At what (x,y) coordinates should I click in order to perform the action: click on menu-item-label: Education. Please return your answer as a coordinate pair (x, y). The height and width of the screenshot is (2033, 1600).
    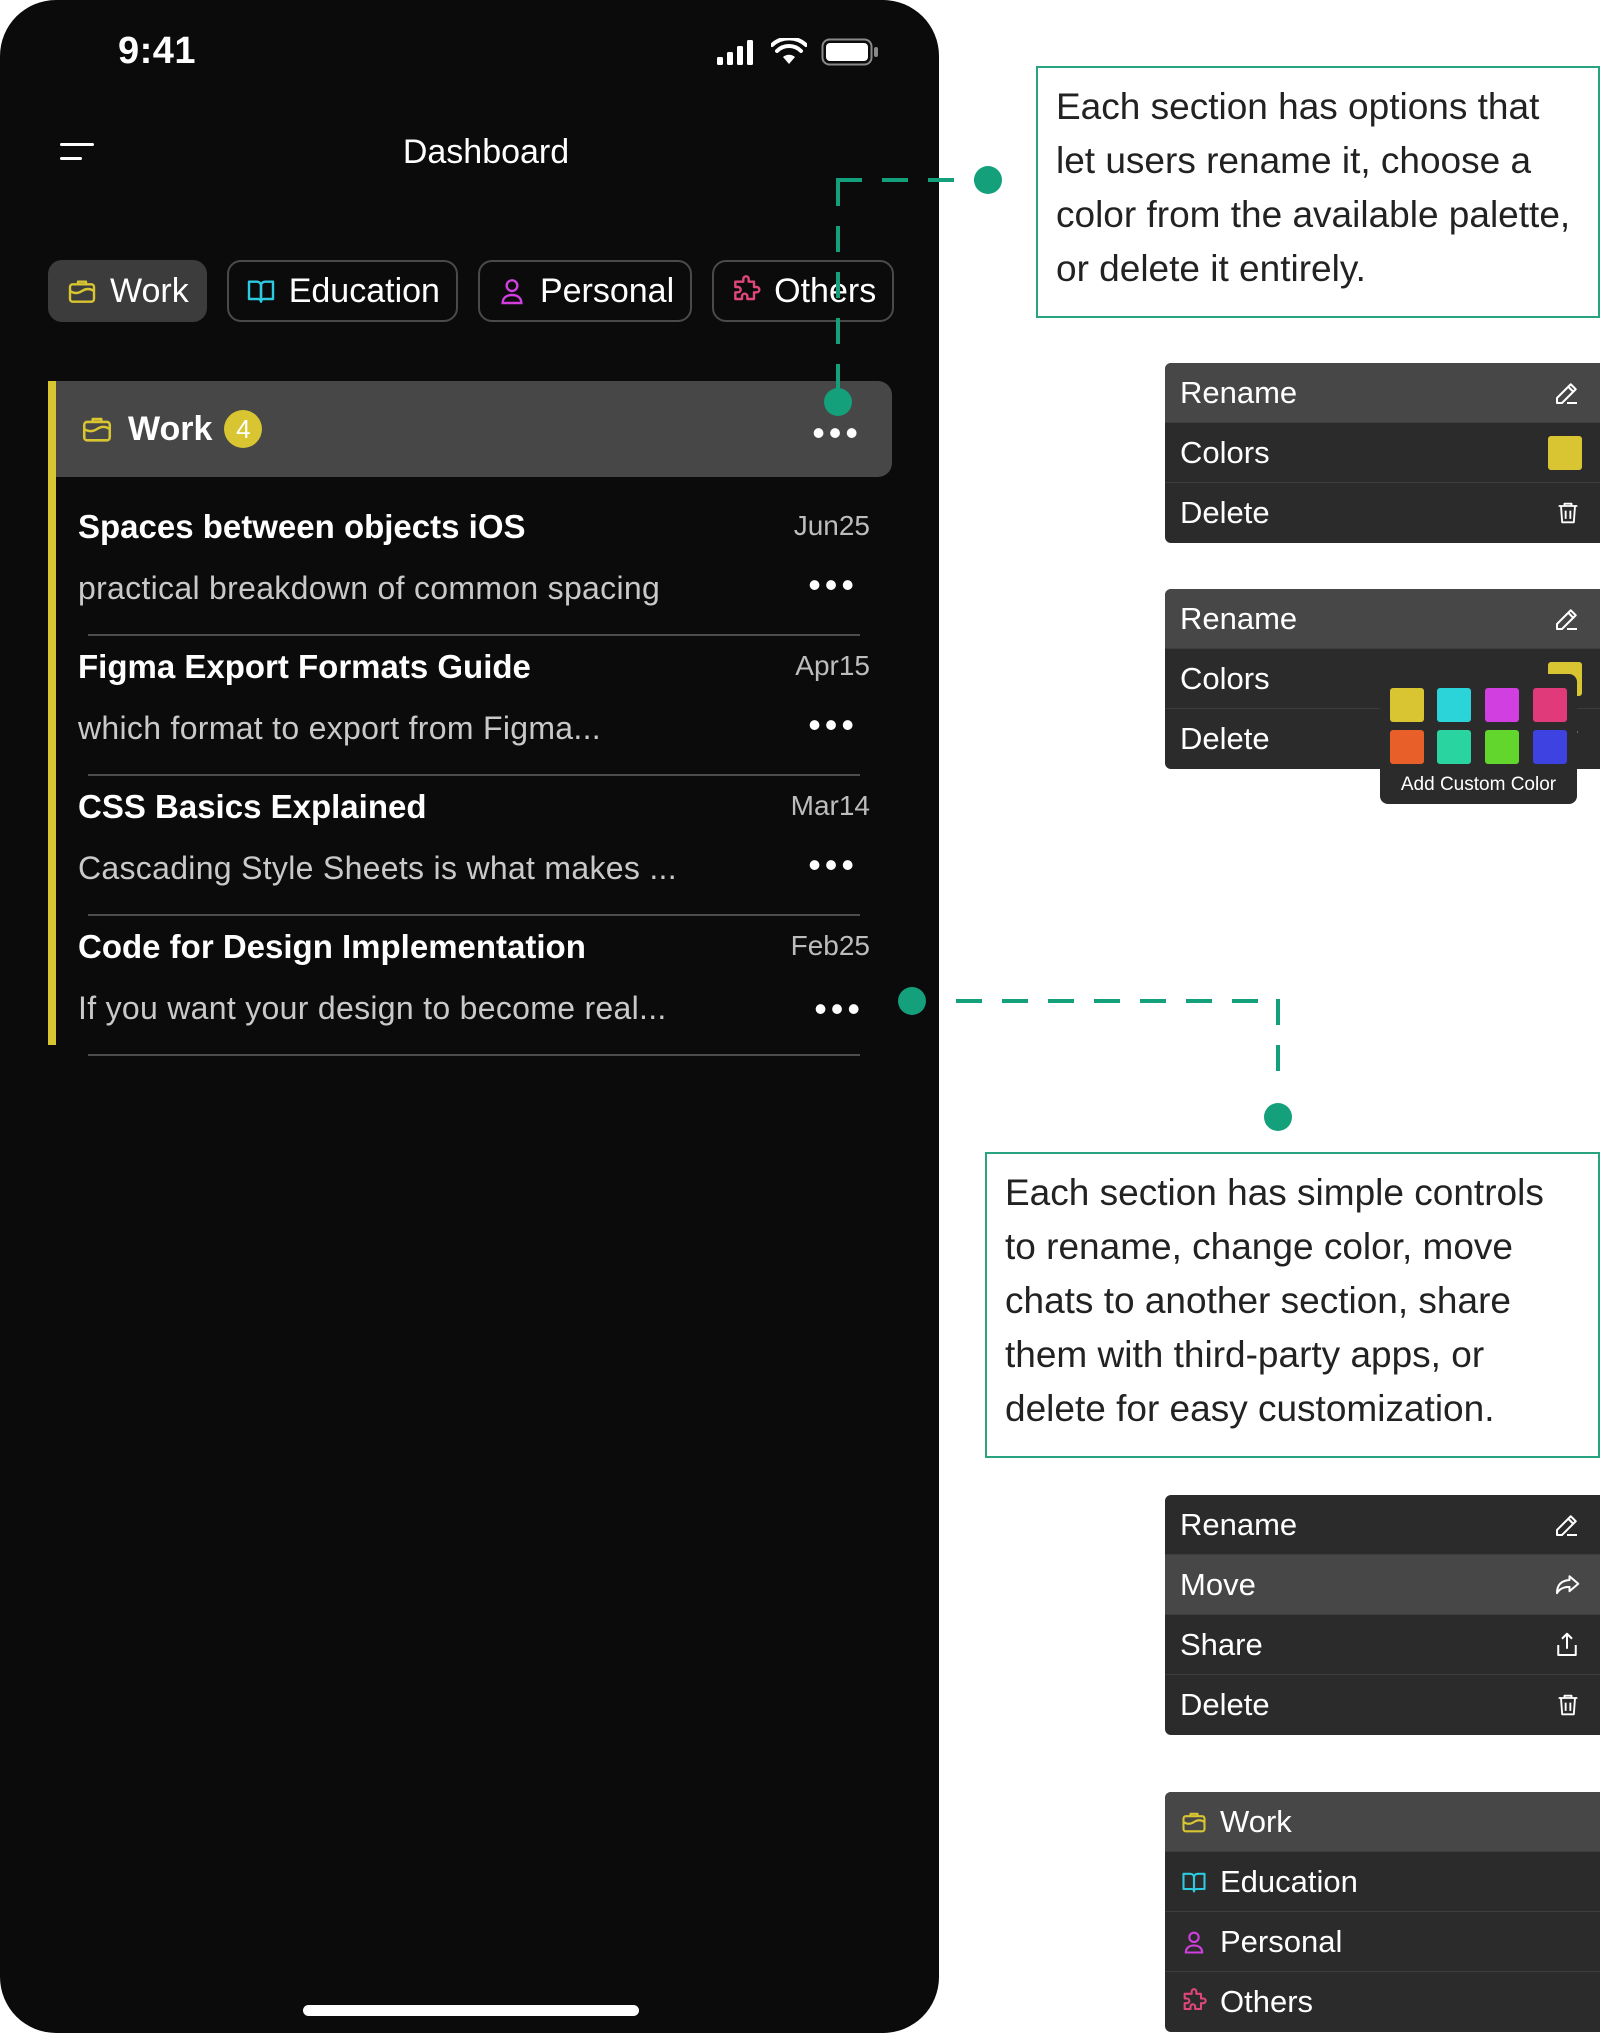
    Looking at the image, I should click on (1289, 1881).